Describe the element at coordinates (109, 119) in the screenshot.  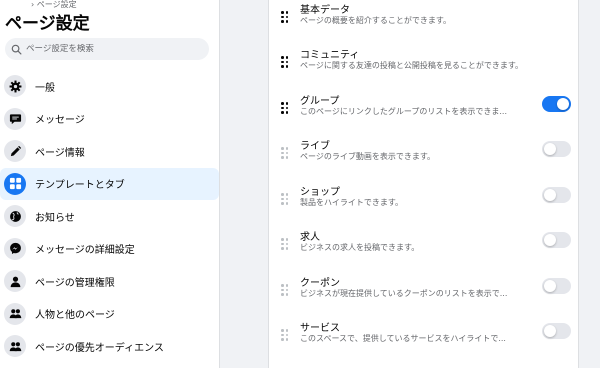
I see `sidebar-item: メッセージ` at that location.